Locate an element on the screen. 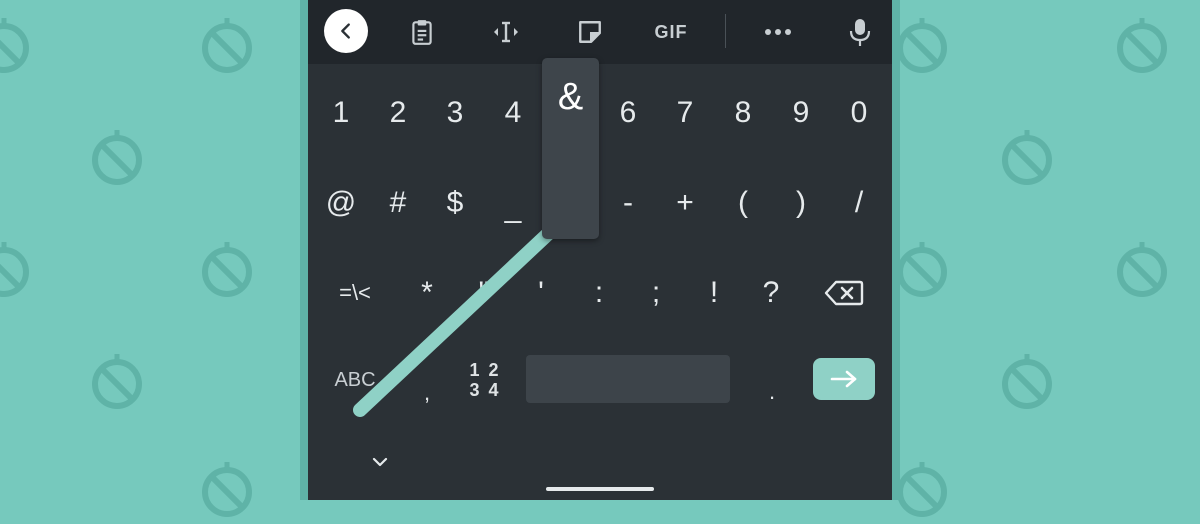 The height and width of the screenshot is (524, 1200). chevron-left-icon is located at coordinates (345, 31).